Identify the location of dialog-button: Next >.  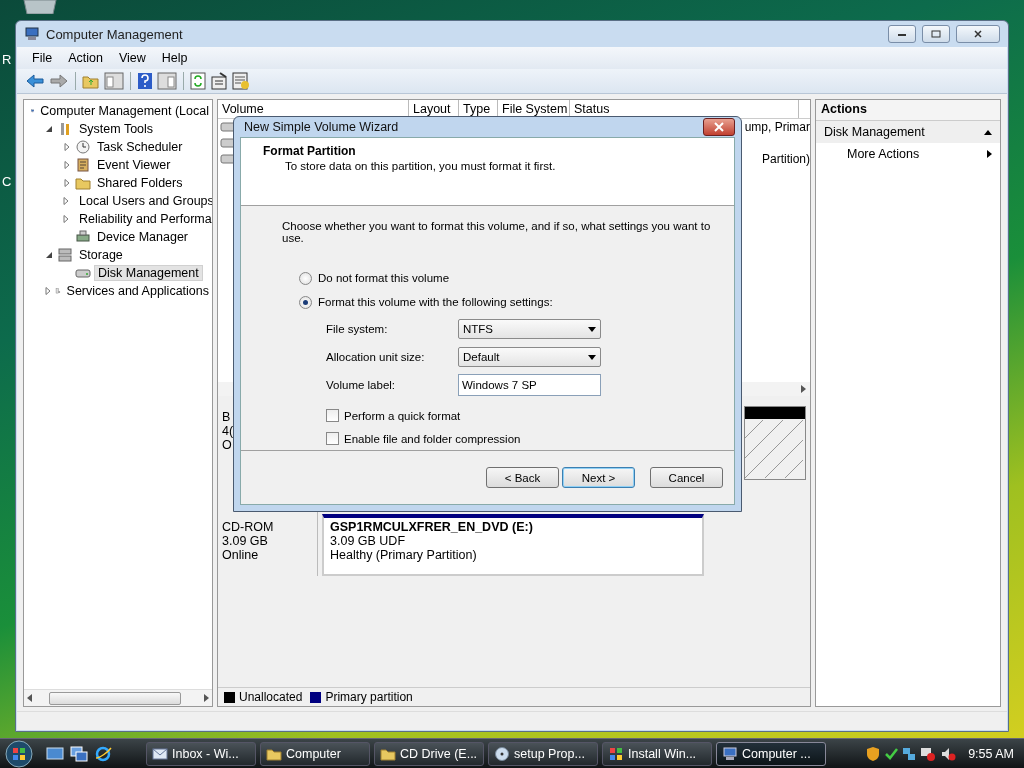
(598, 477).